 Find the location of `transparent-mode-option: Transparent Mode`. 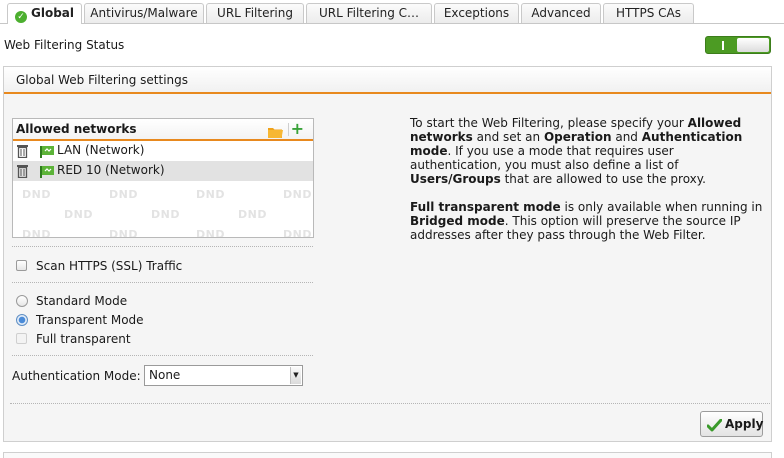

transparent-mode-option: Transparent Mode is located at coordinates (80, 320).